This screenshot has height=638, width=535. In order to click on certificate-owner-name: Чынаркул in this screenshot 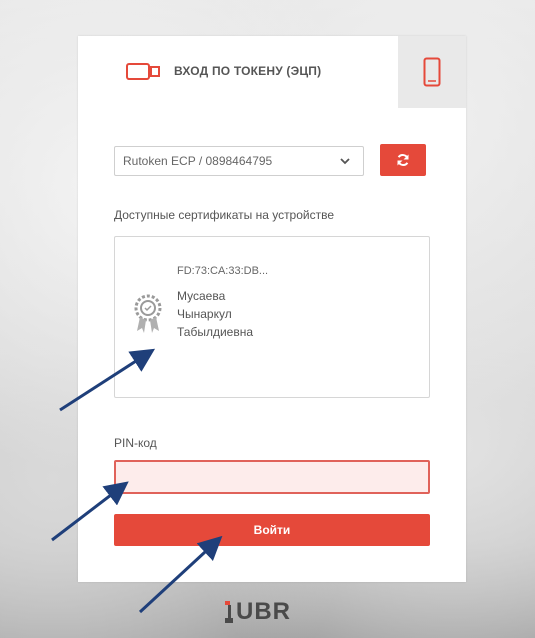, I will do `click(204, 314)`.